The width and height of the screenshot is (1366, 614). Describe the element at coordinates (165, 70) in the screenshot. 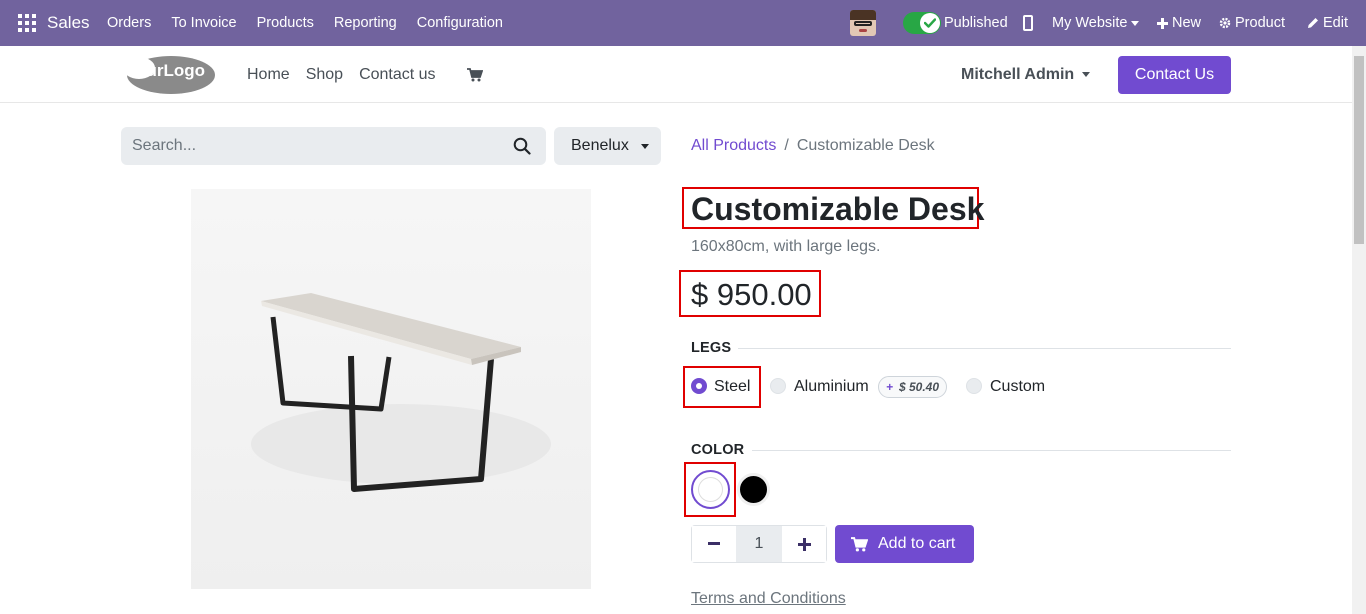

I see `logo-text: YourLogo` at that location.